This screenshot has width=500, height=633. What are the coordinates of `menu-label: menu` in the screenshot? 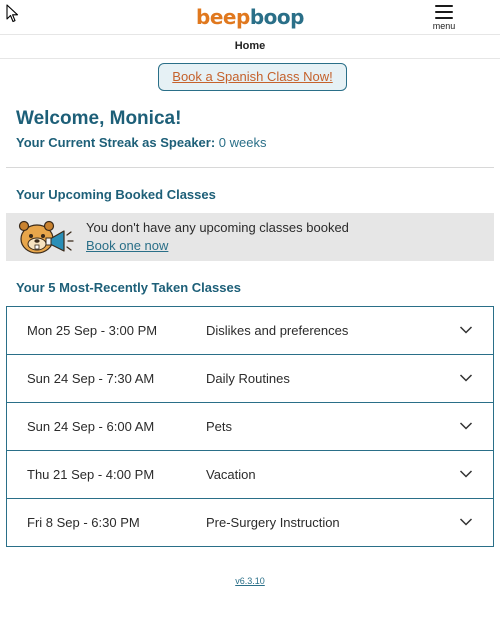 It's located at (444, 26).